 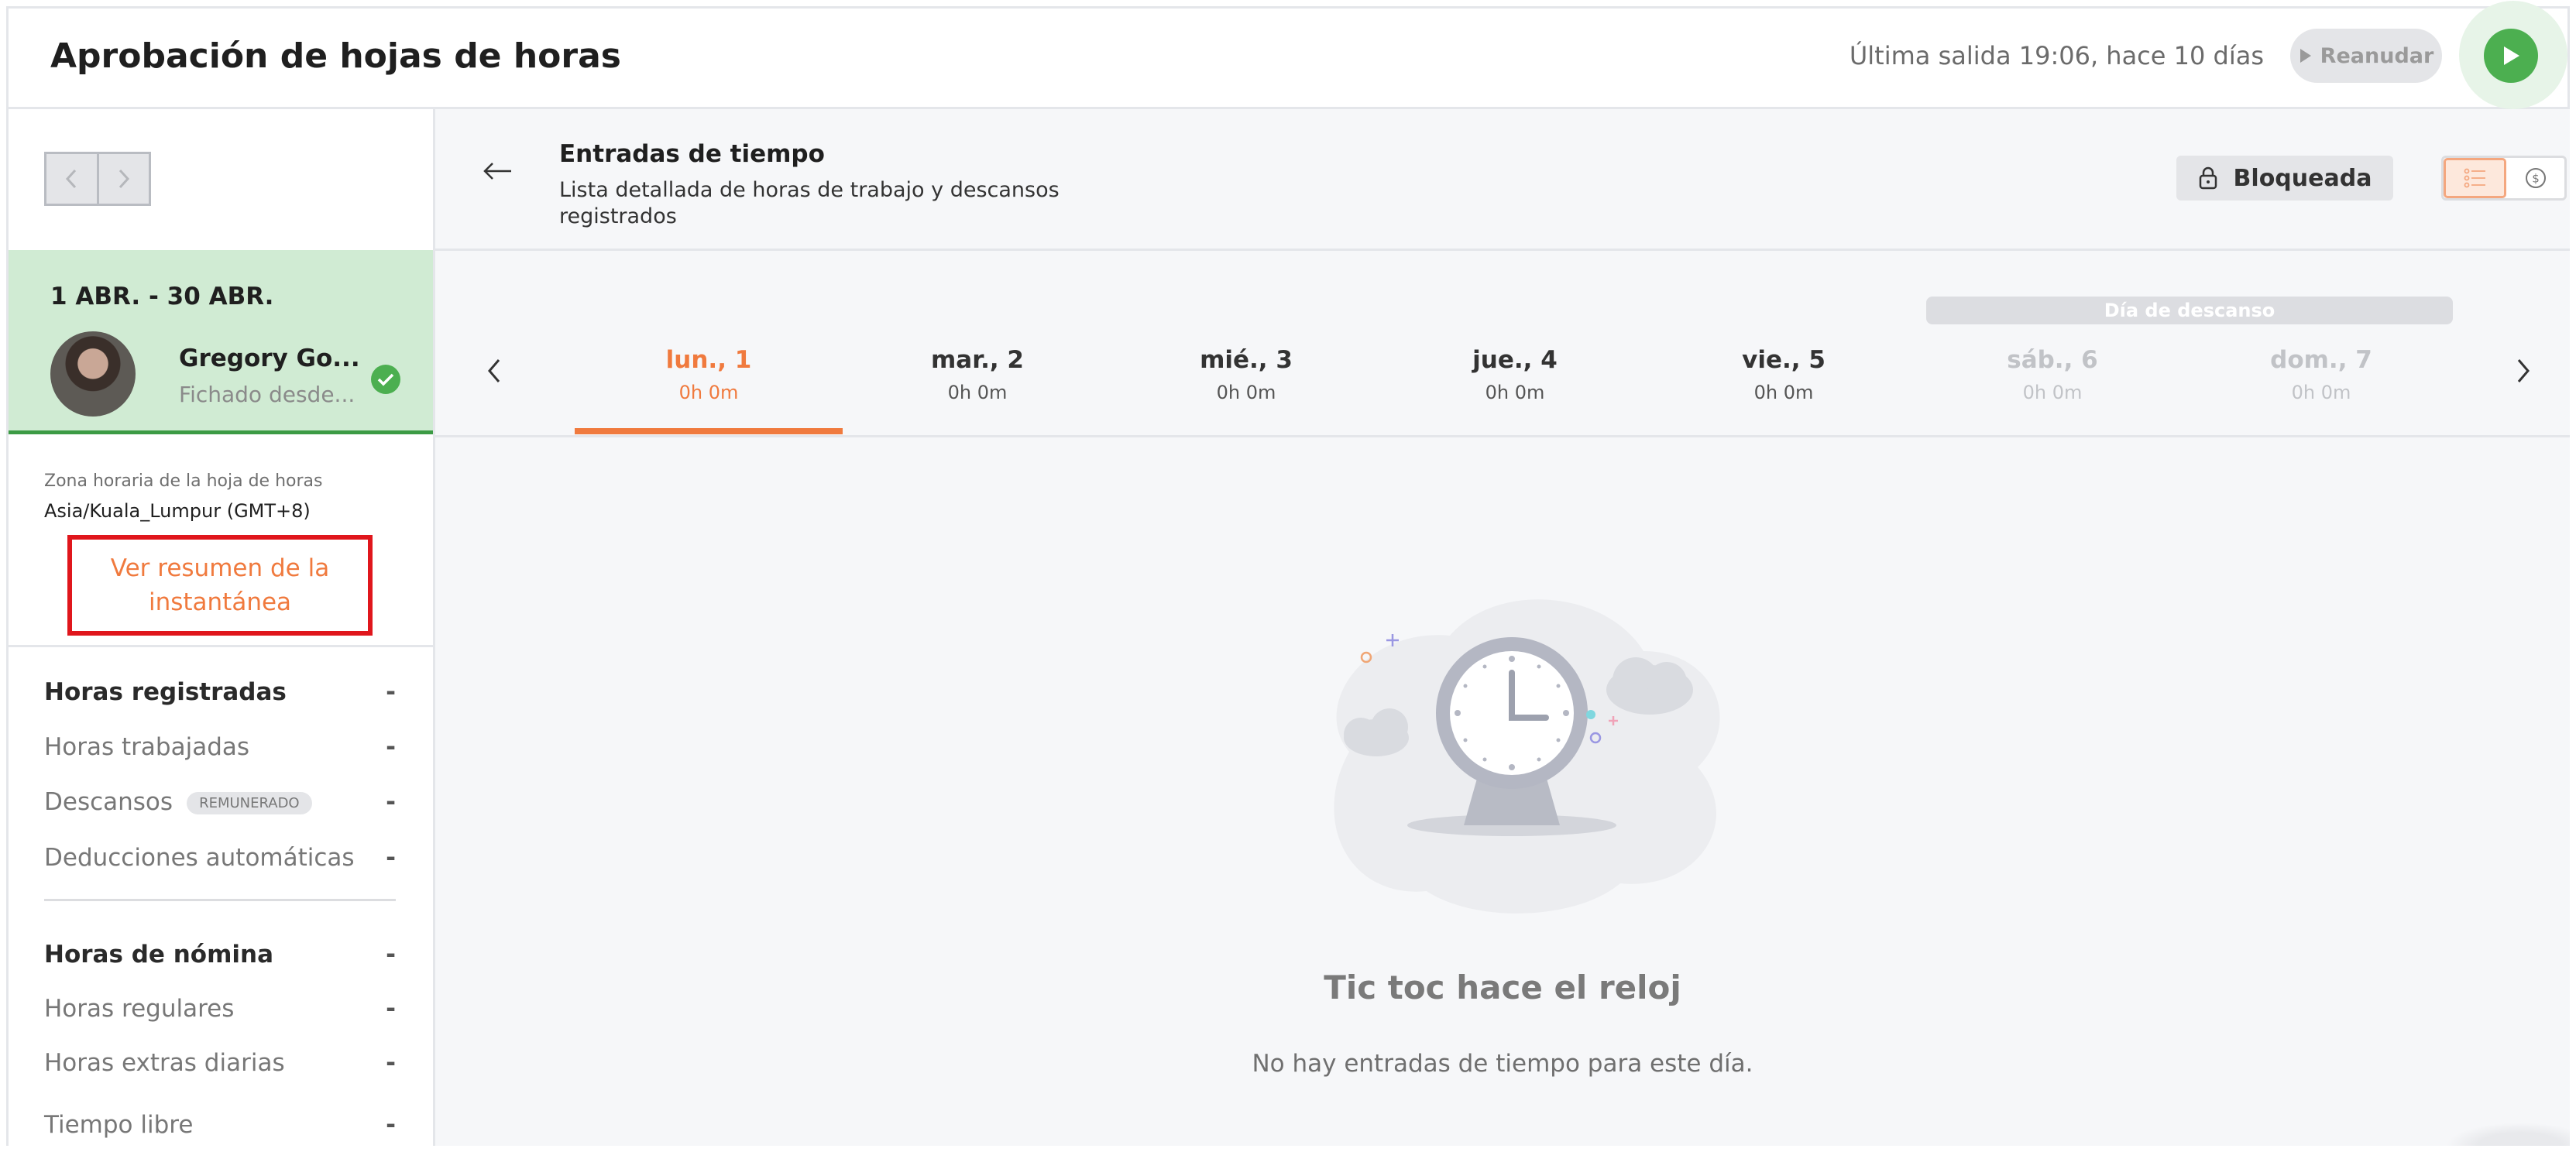 What do you see at coordinates (147, 747) in the screenshot?
I see `stat-label: Horas trabajadas` at bounding box center [147, 747].